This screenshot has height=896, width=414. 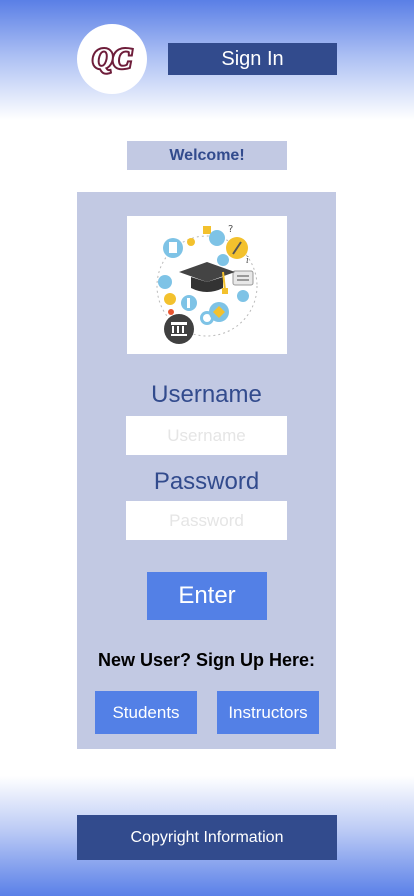 I want to click on password-label: Password, so click(x=206, y=481).